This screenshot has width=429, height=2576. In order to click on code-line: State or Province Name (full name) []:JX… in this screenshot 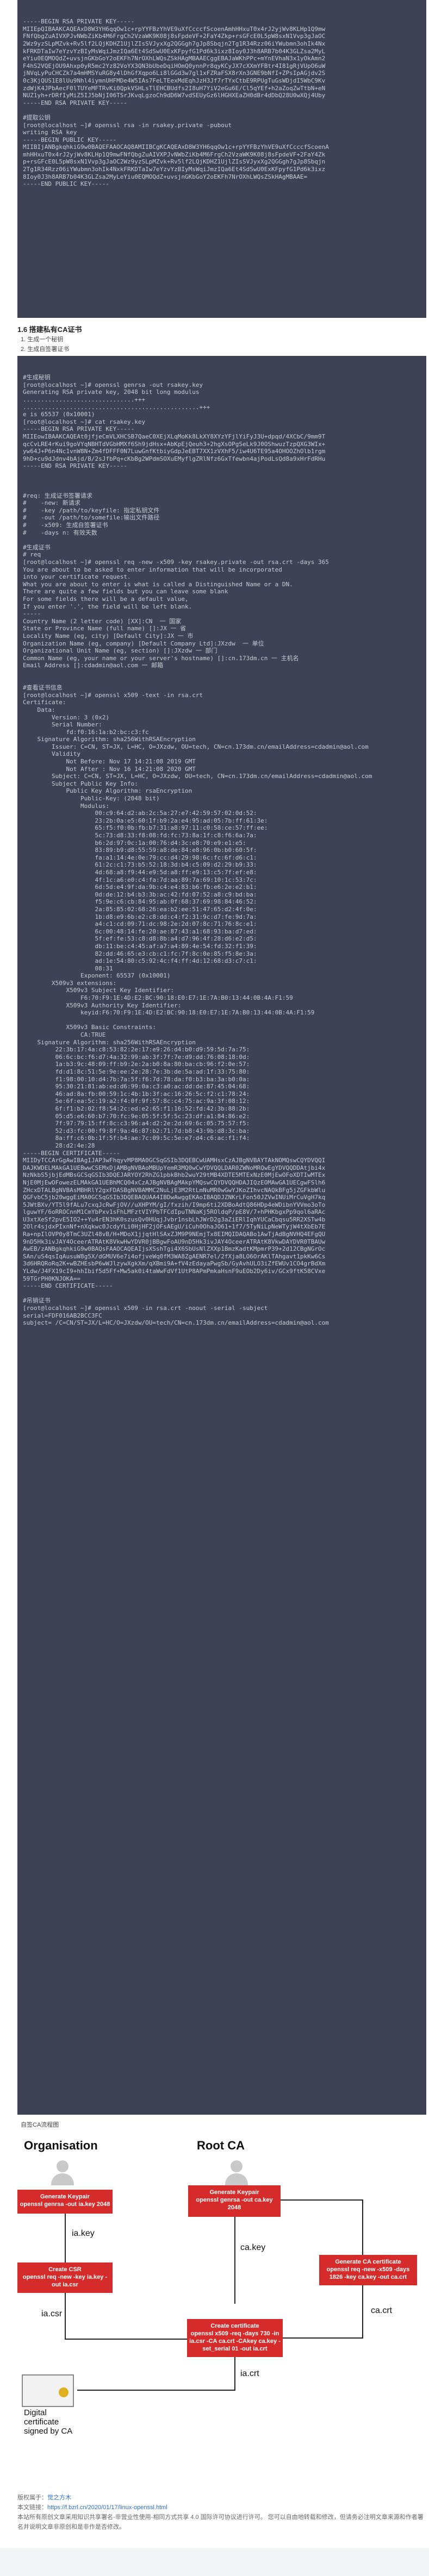, I will do `click(104, 628)`.